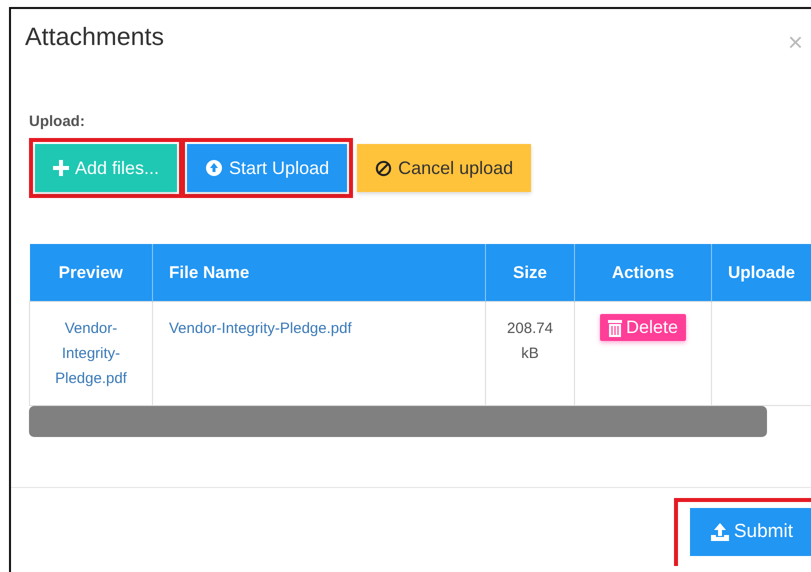 This screenshot has width=811, height=572. Describe the element at coordinates (267, 168) in the screenshot. I see `start-button: Start Upload` at that location.